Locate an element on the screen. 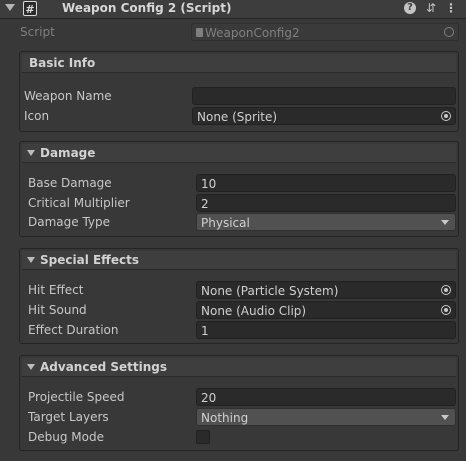 The width and height of the screenshot is (466, 461). script-field: WeaponConfig2 is located at coordinates (325, 32).